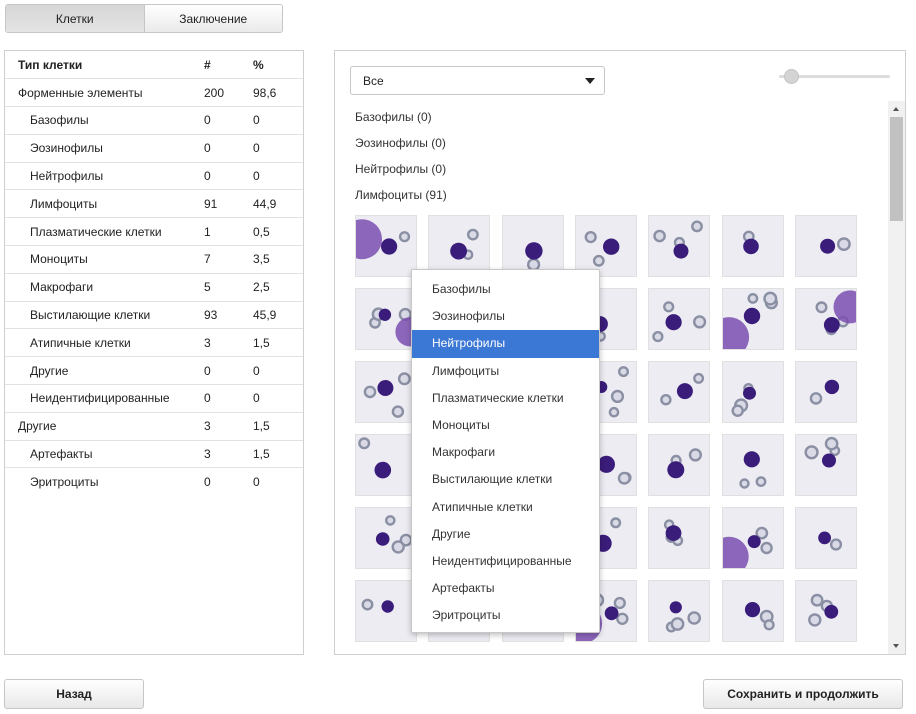 This screenshot has width=916, height=714. I want to click on row-name: Базофилы, so click(104, 120).